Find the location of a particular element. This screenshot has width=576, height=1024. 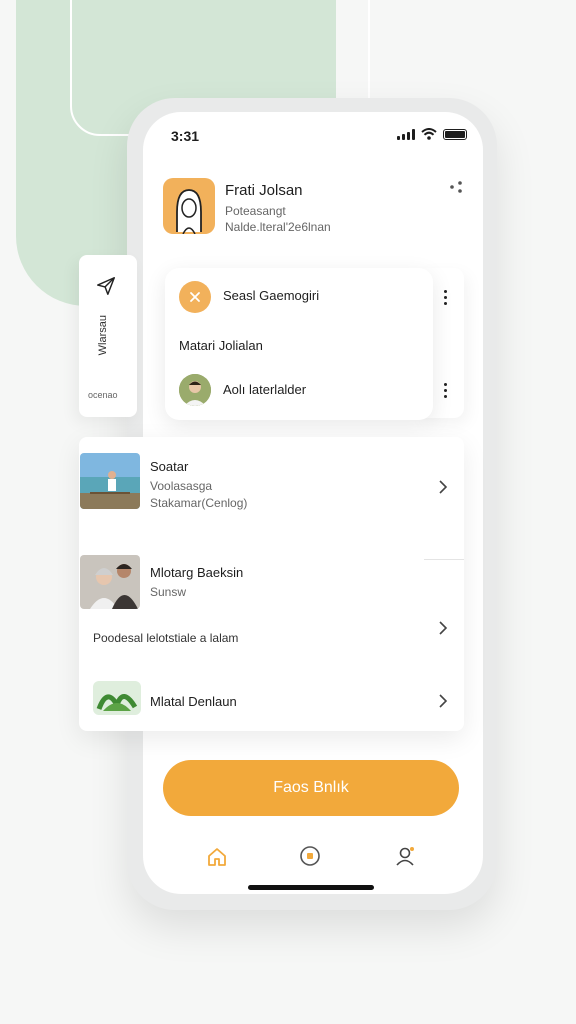

close-button is located at coordinates (195, 297).